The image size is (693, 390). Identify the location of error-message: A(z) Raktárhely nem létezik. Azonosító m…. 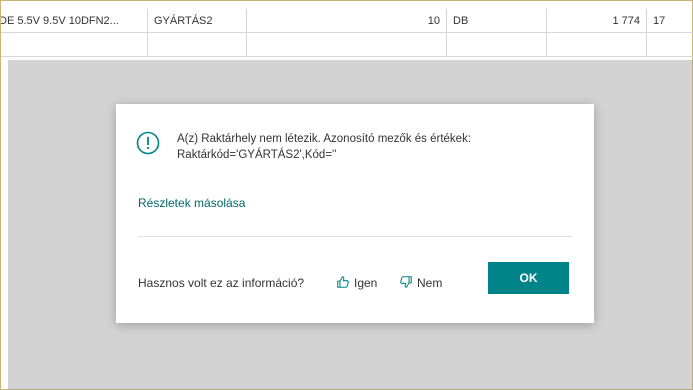
(377, 147).